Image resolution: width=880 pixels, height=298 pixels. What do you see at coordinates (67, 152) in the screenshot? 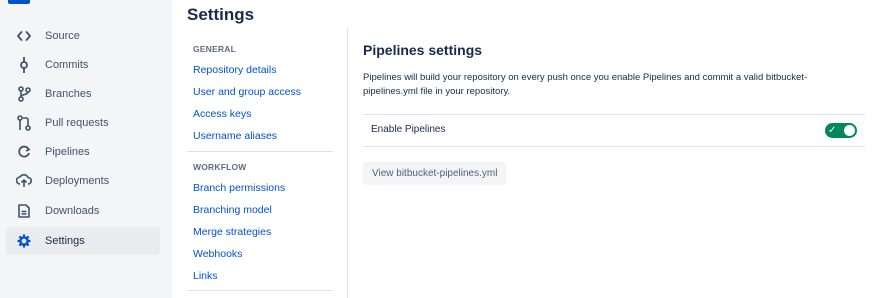
I see `sidebar-item-label: Pipelines` at bounding box center [67, 152].